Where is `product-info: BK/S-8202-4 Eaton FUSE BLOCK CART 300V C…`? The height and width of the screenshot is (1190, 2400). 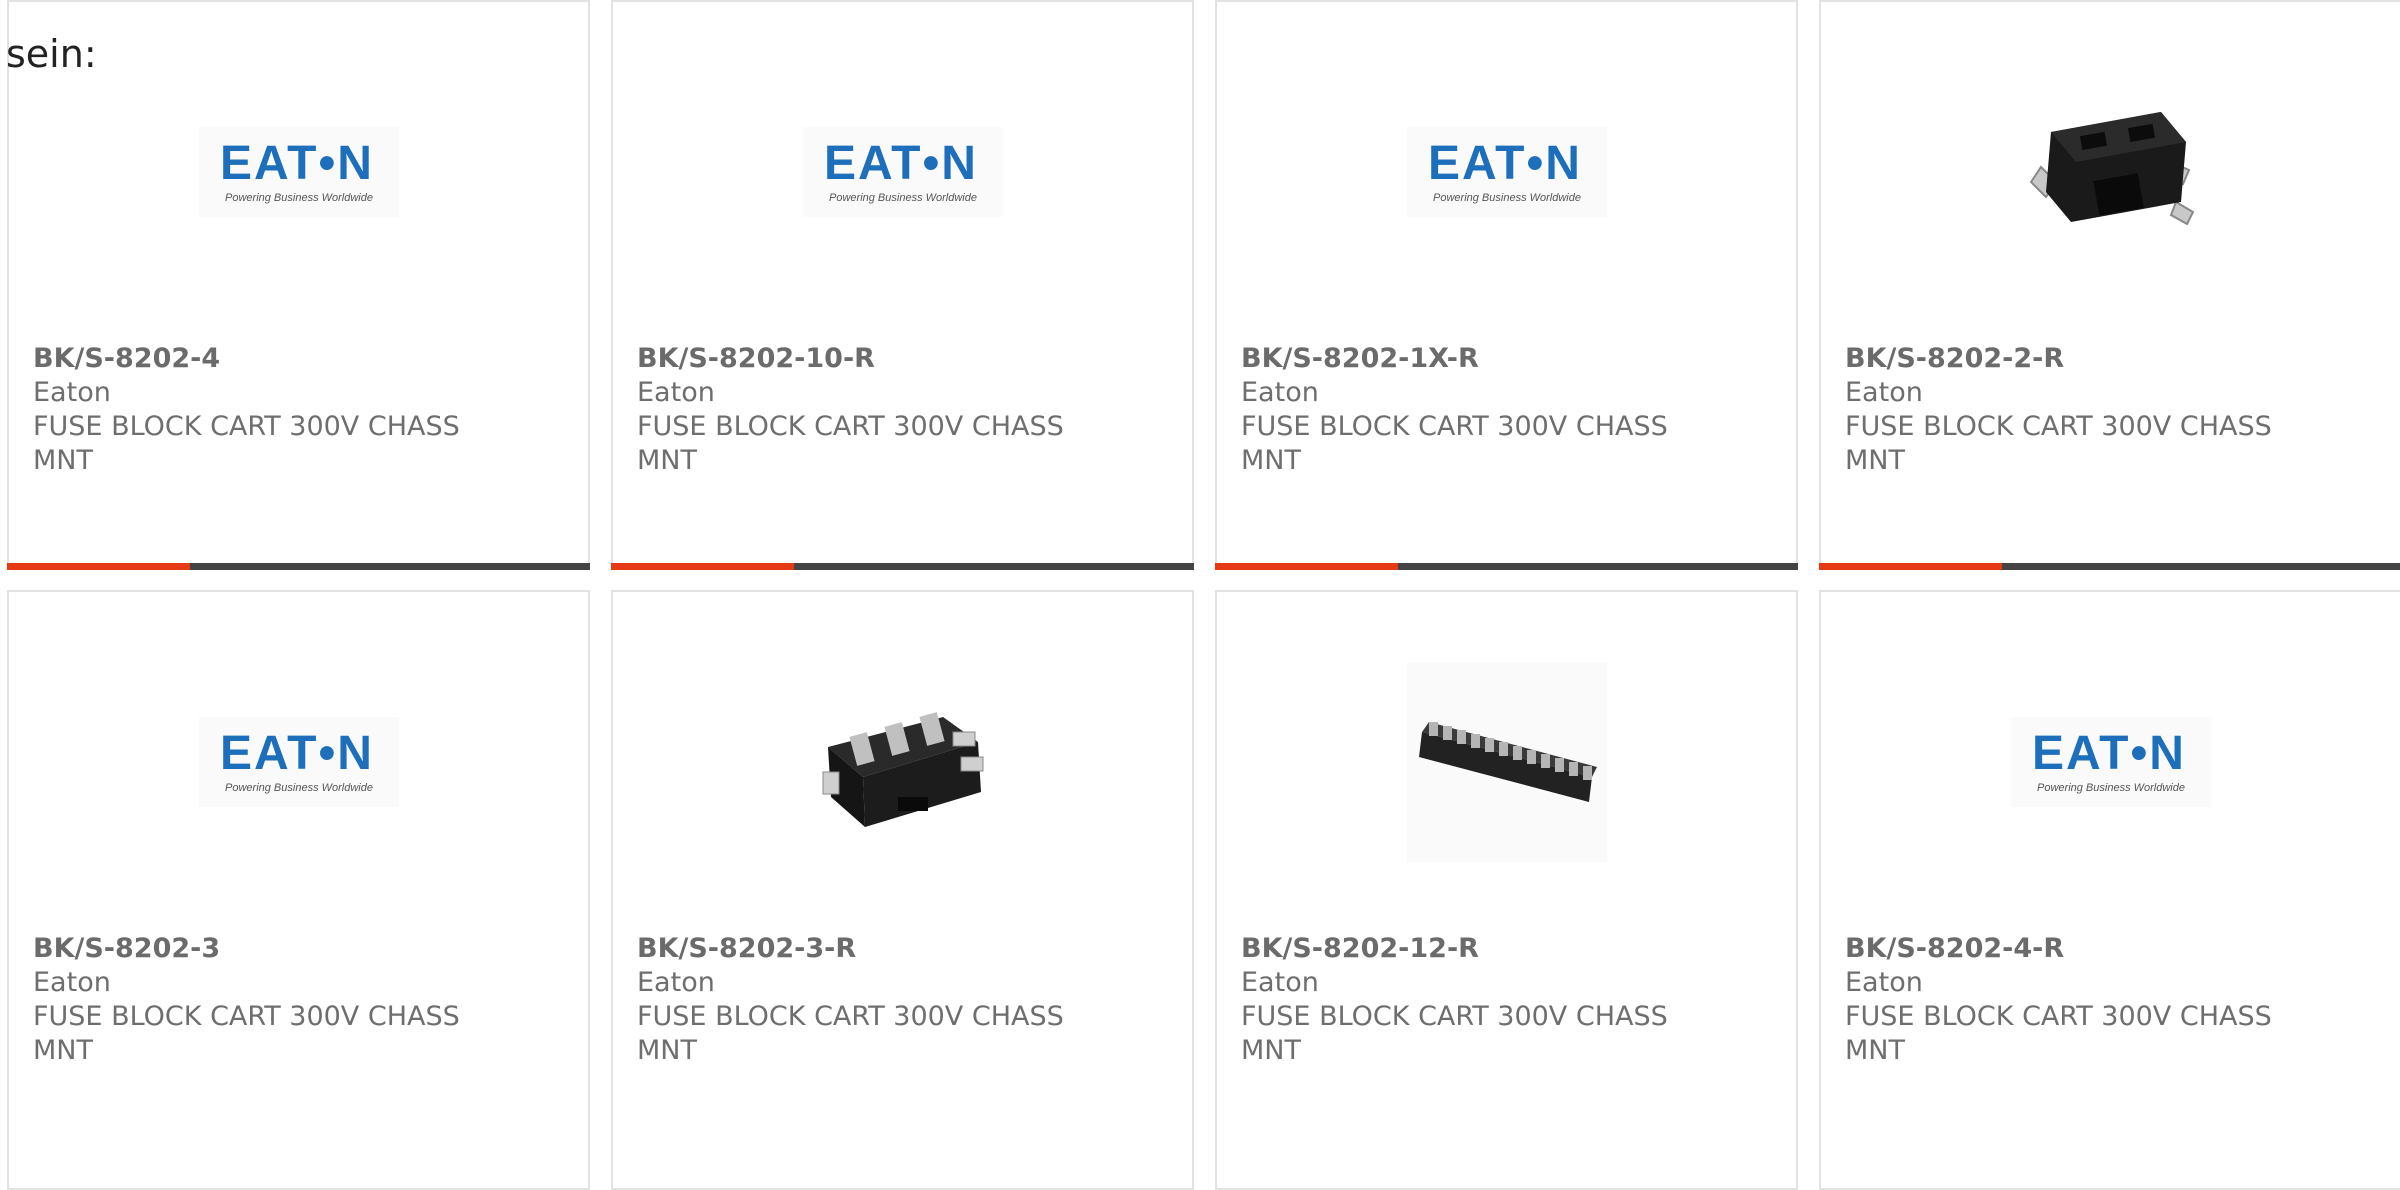 product-info: BK/S-8202-4 Eaton FUSE BLOCK CART 300V C… is located at coordinates (253, 410).